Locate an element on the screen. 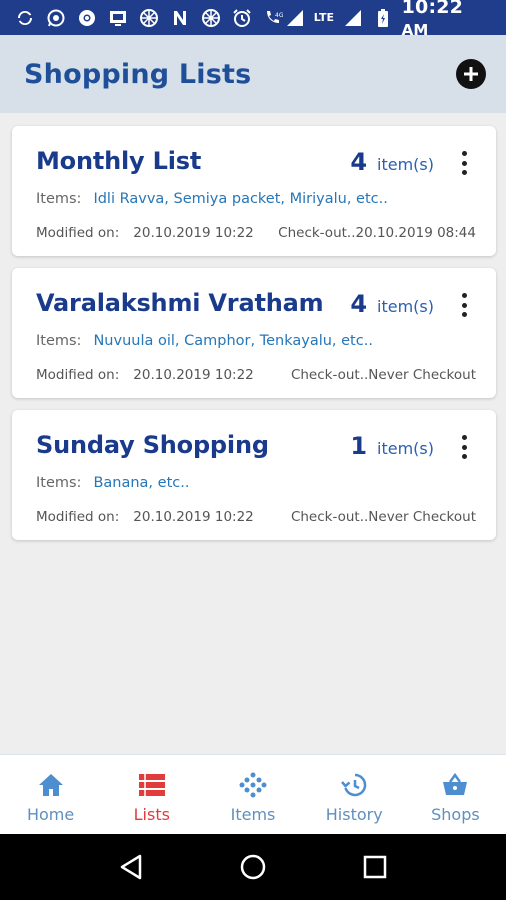 The height and width of the screenshot is (900, 506). items-icon is located at coordinates (253, 785).